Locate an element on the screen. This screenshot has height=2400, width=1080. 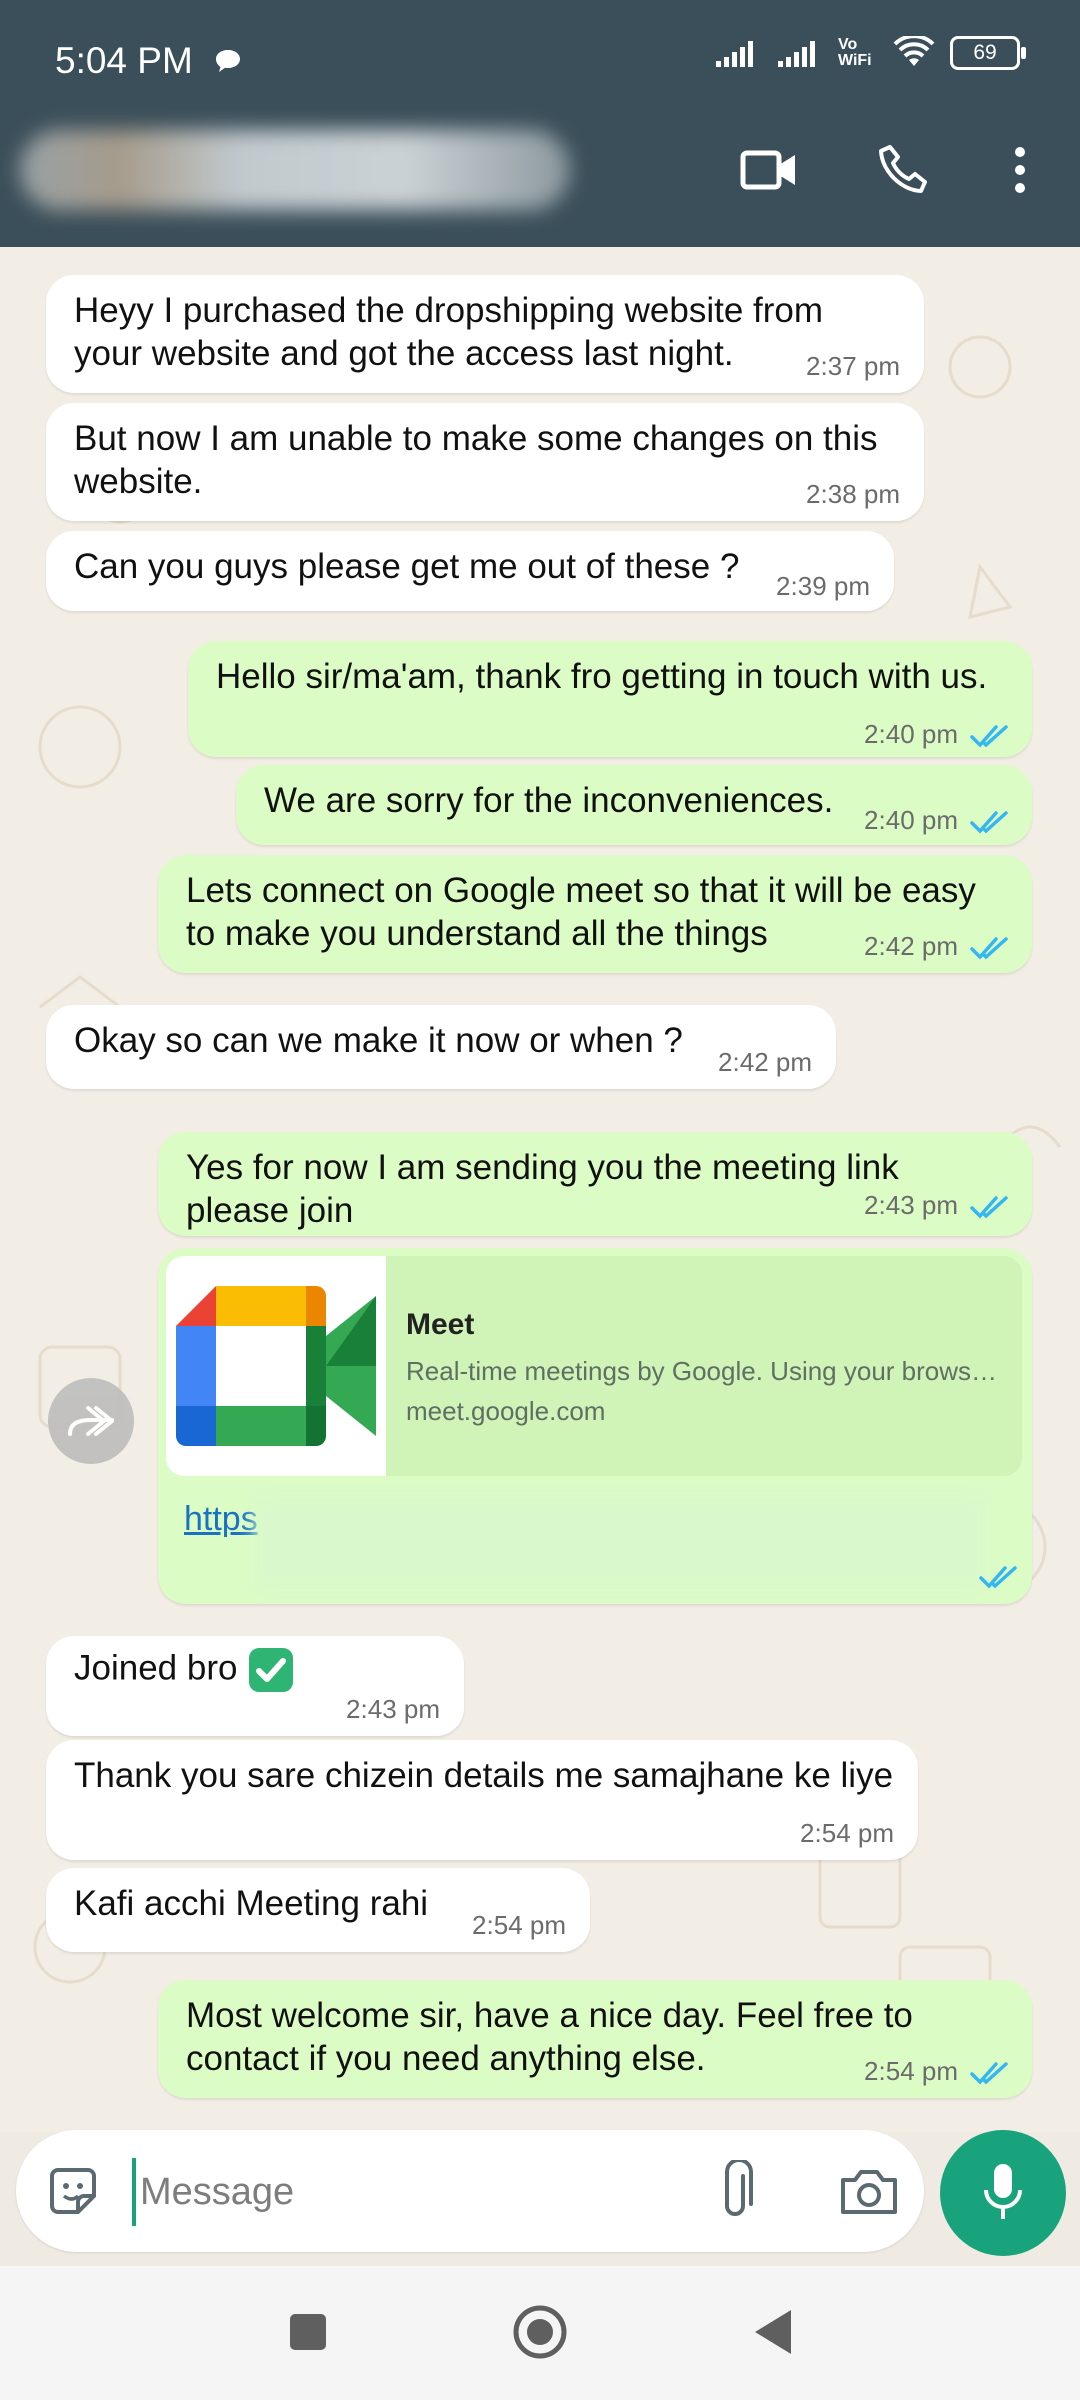
battery-icon: 69 is located at coordinates (988, 53).